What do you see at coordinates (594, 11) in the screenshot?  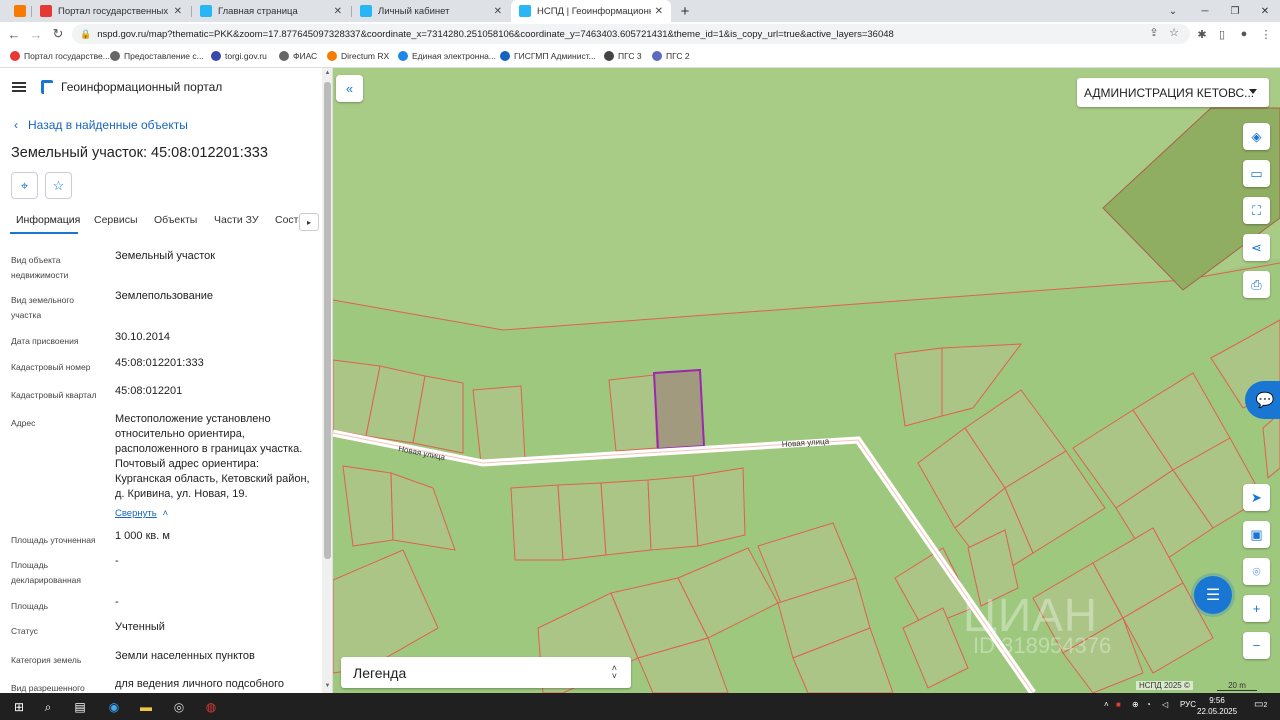 I see `tab-title: НСПД | Геоинформационный п` at bounding box center [594, 11].